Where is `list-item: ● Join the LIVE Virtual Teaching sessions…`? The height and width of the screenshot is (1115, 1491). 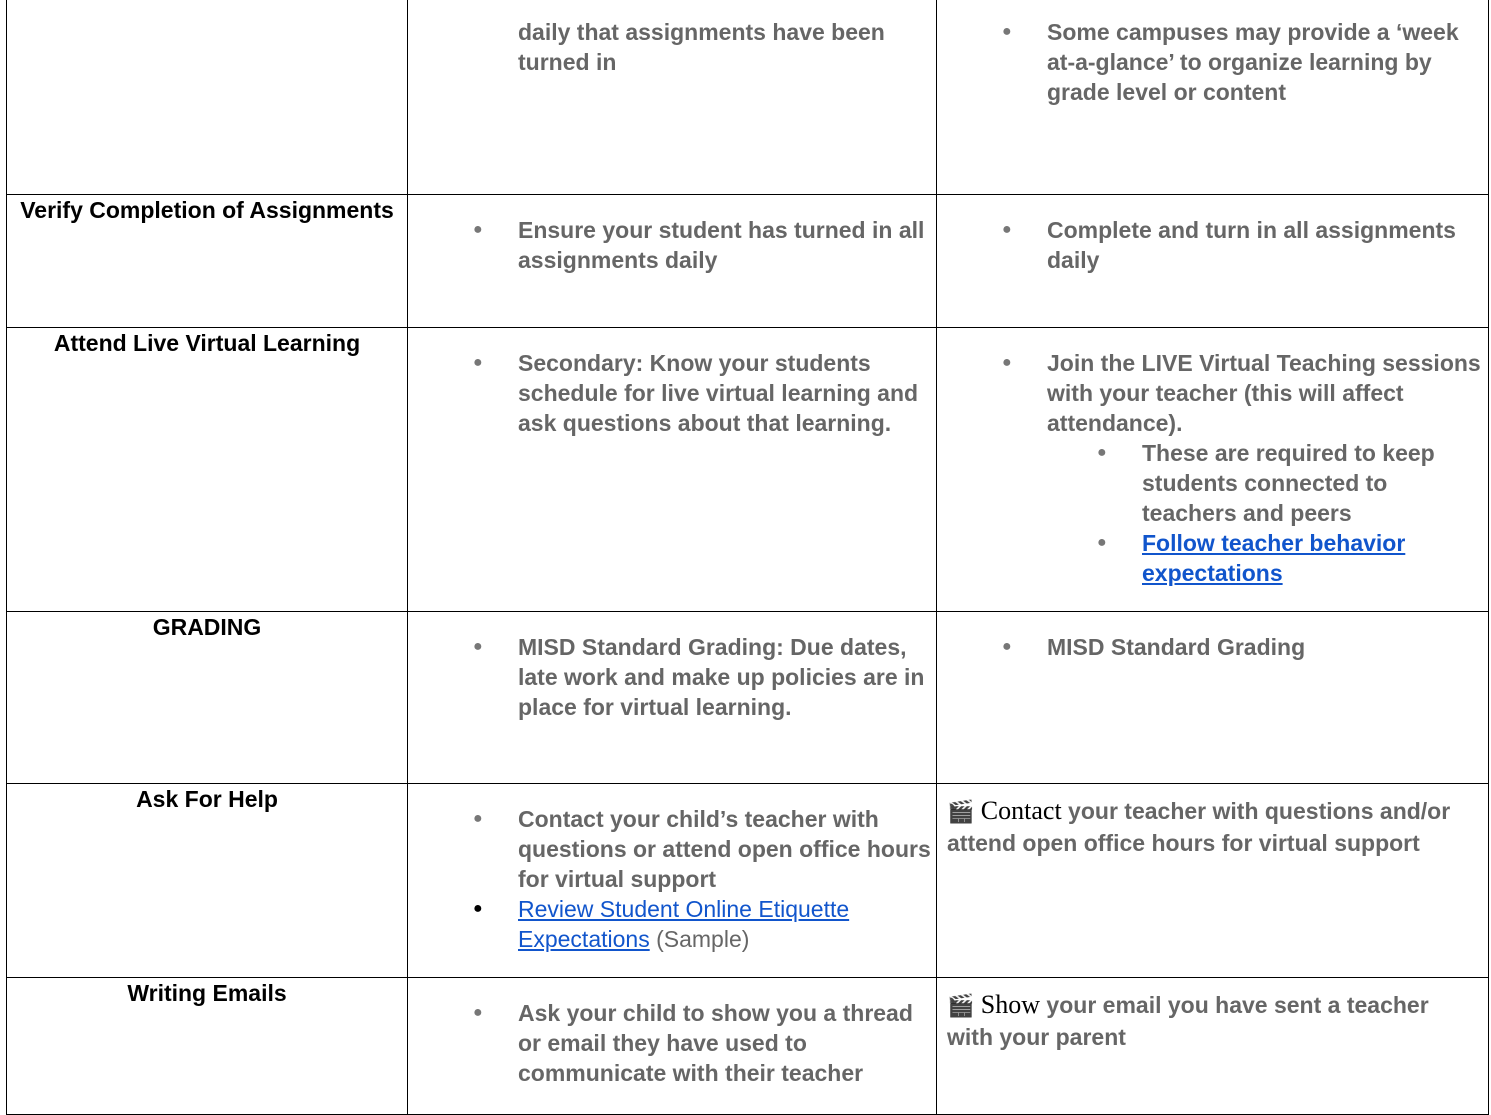
list-item: ● Join the LIVE Virtual Teaching sessions… is located at coordinates (1245, 468).